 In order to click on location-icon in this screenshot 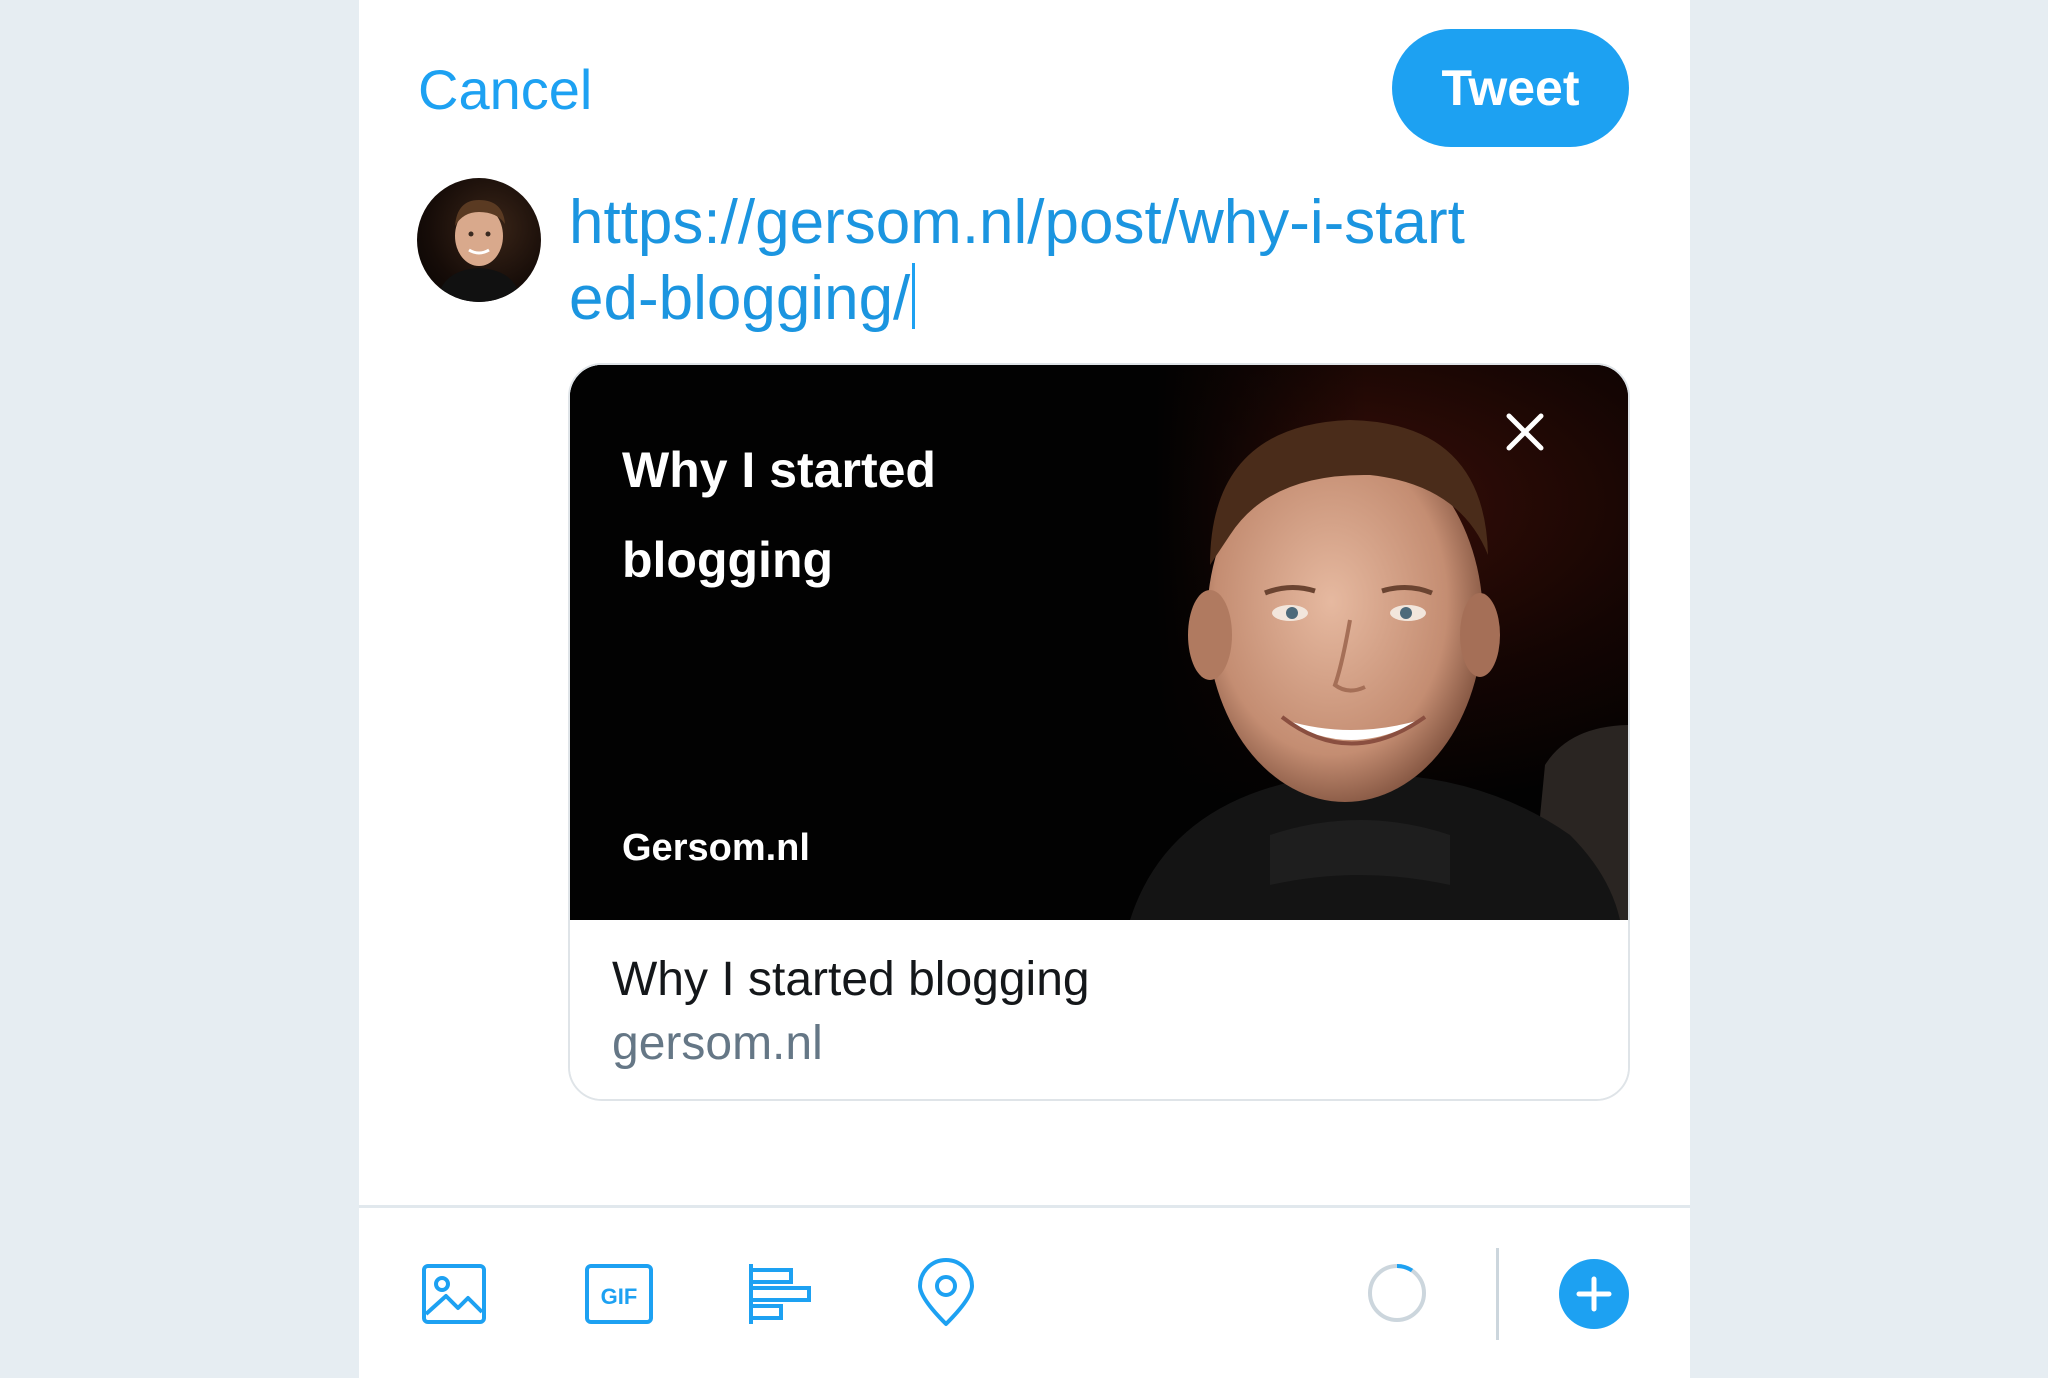, I will do `click(946, 1292)`.